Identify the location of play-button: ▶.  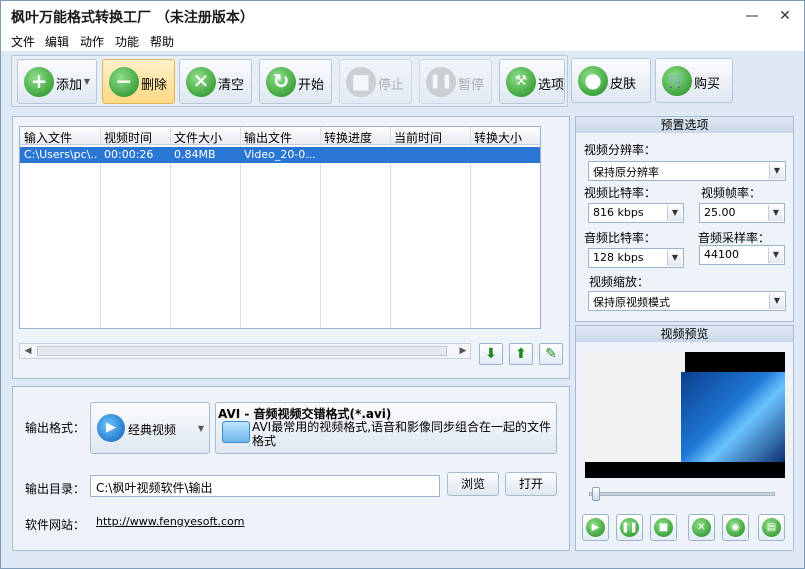
(595, 527).